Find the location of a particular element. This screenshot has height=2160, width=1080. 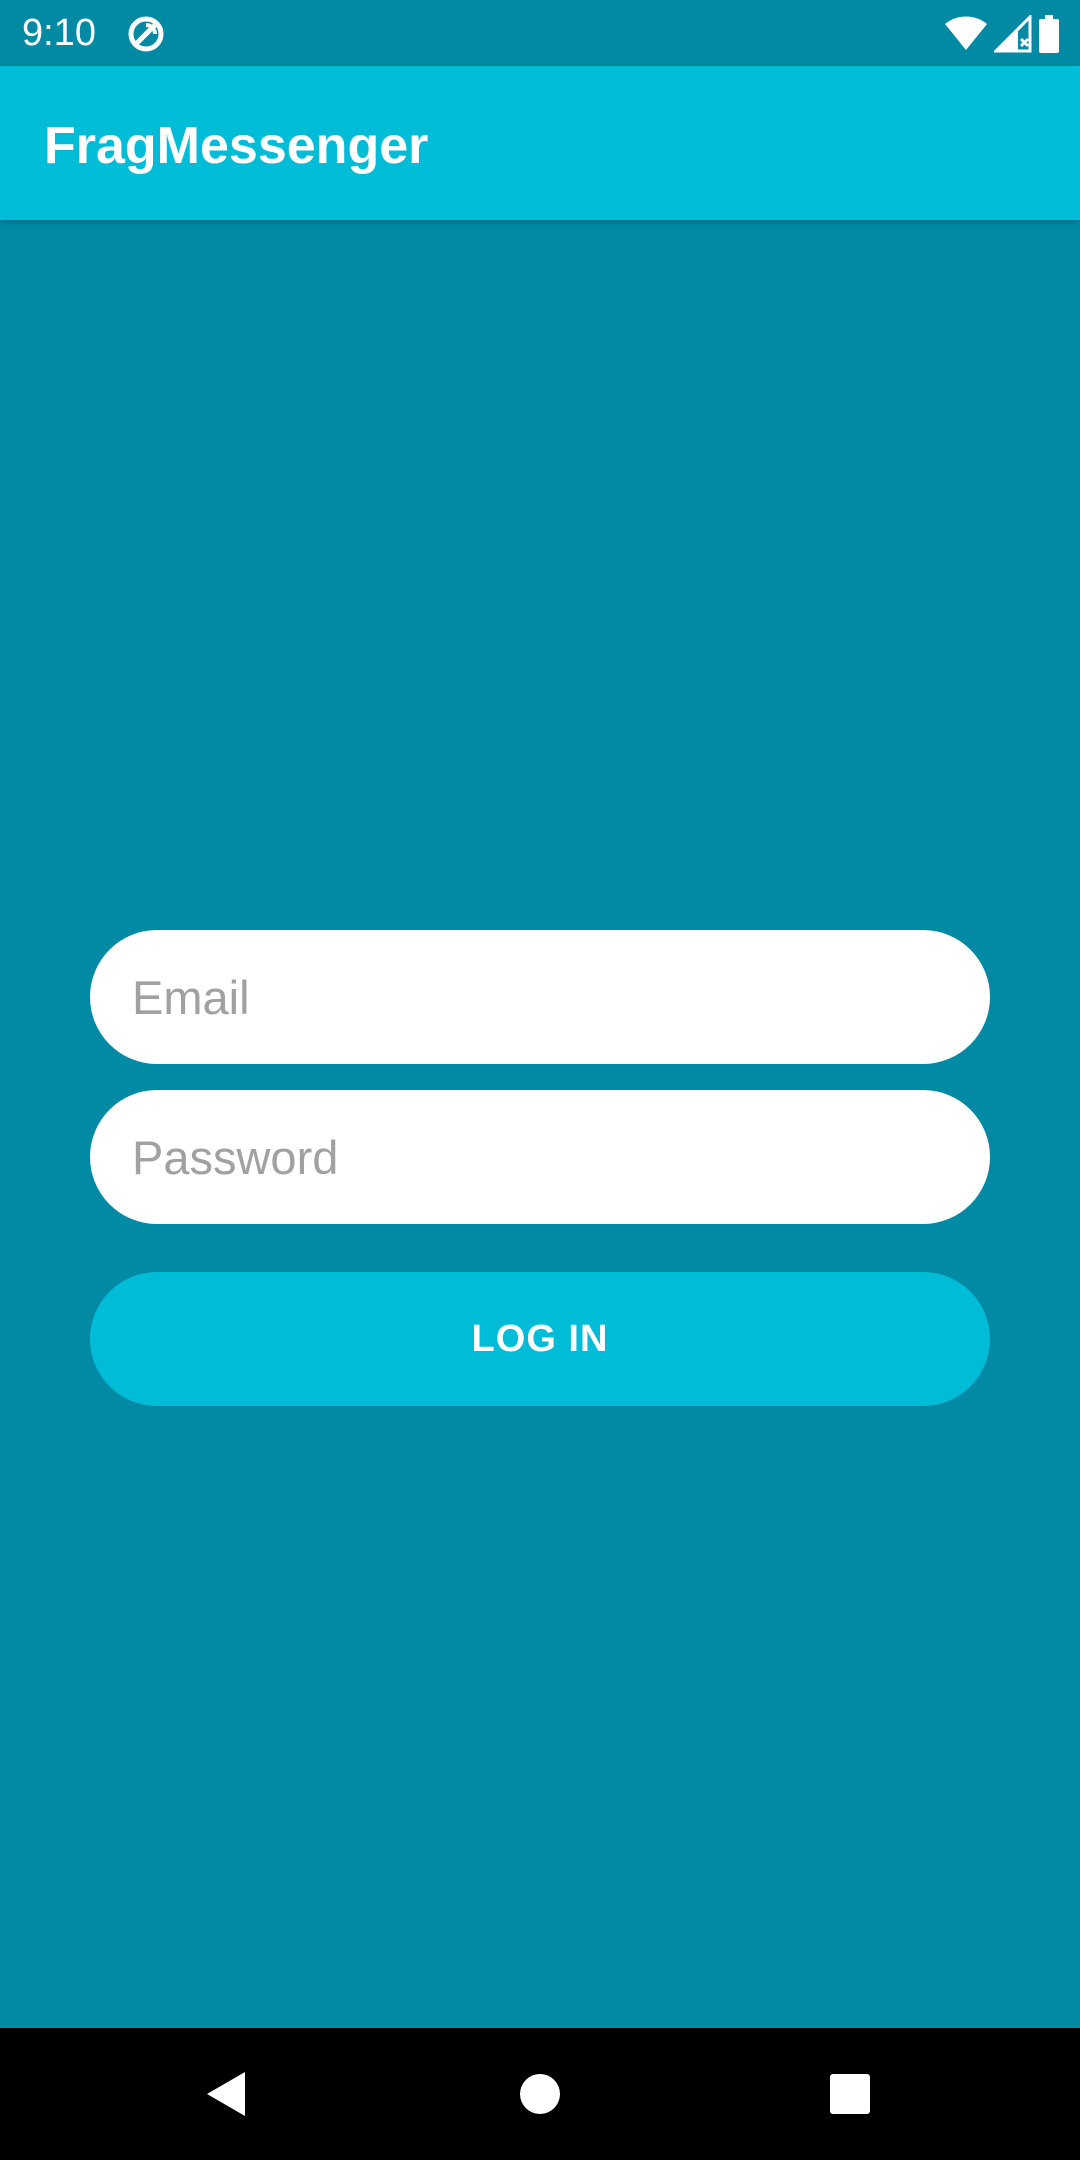

home-icon is located at coordinates (540, 2094).